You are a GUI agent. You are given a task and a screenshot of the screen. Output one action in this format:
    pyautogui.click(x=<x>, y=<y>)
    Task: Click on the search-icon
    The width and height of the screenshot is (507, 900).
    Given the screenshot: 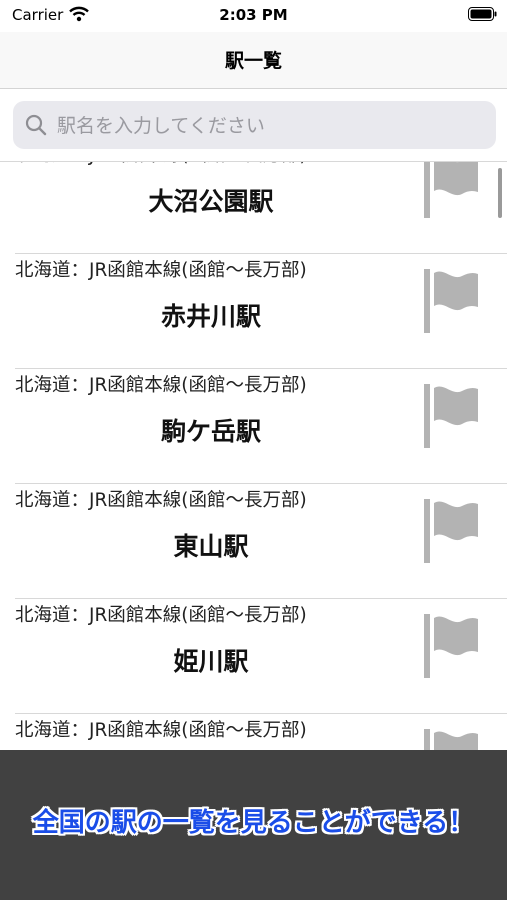 What is the action you would take?
    pyautogui.click(x=36, y=125)
    